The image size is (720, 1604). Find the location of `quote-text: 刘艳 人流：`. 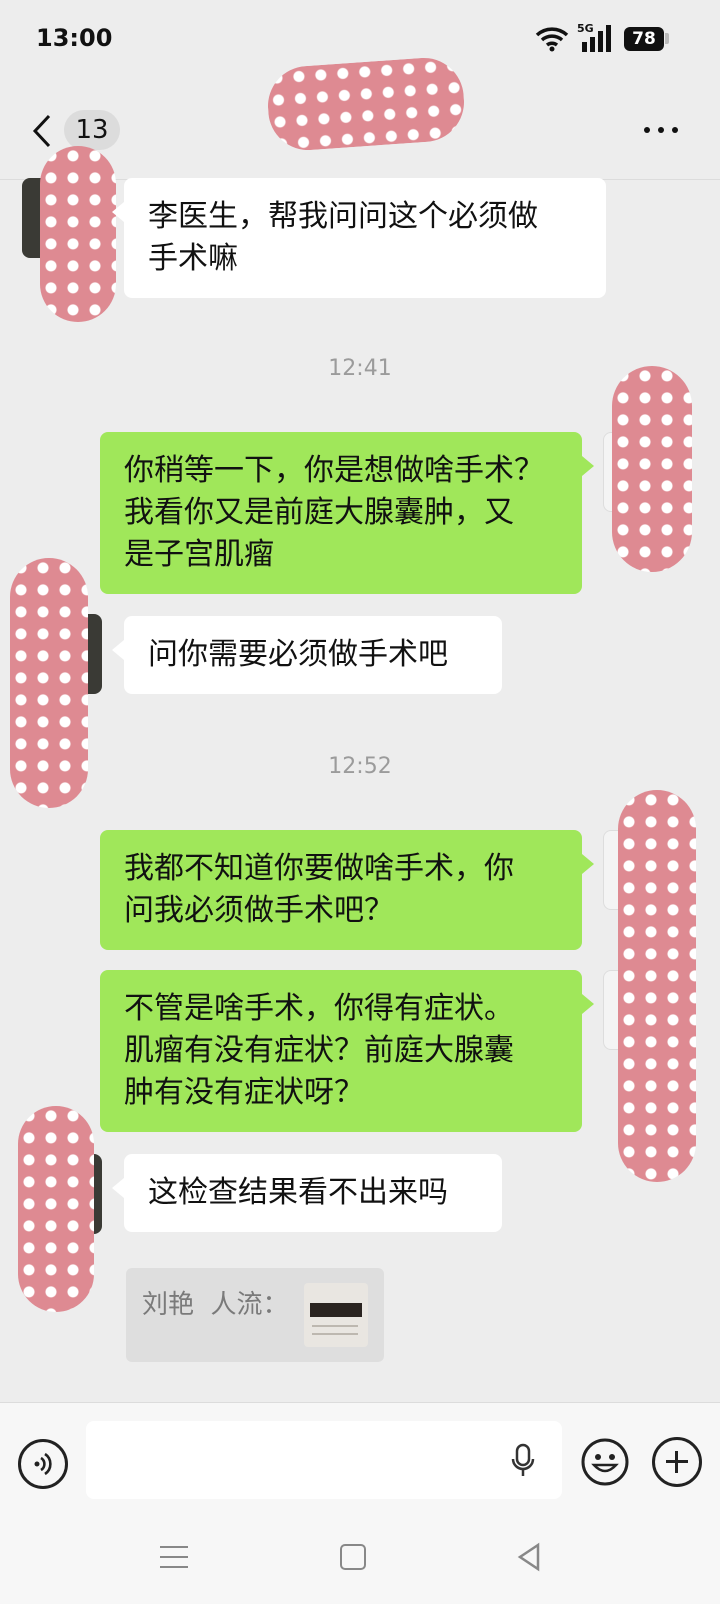

quote-text: 刘艳 人流： is located at coordinates (215, 1305).